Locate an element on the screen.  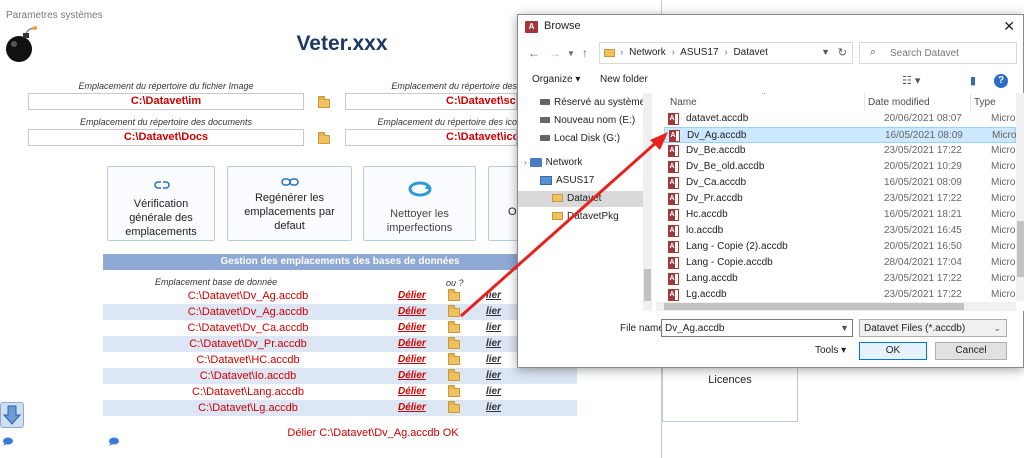
download-arrow-button is located at coordinates (12, 415).